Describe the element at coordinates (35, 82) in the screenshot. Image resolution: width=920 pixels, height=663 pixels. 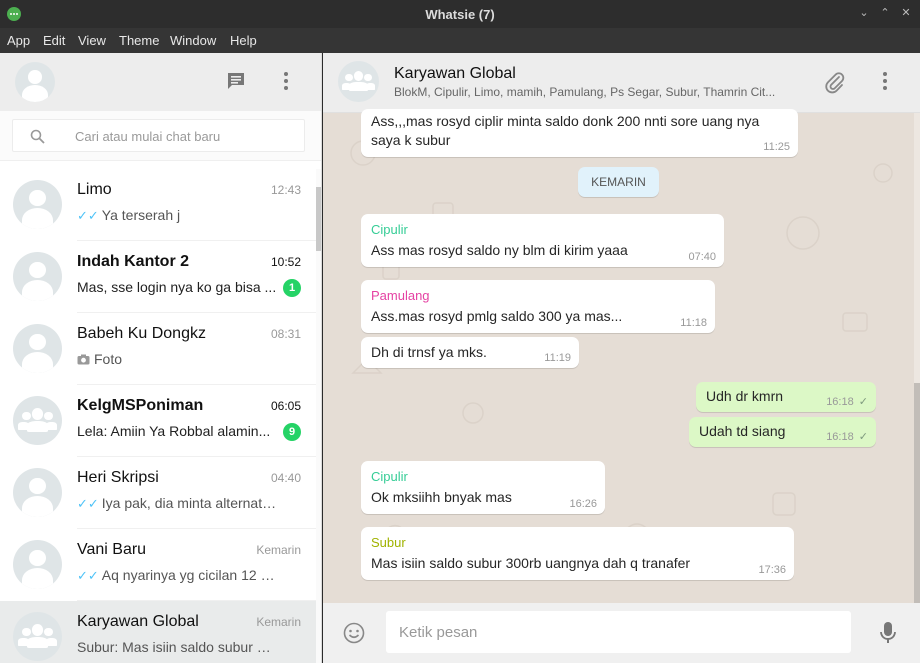
I see `my-avatar` at that location.